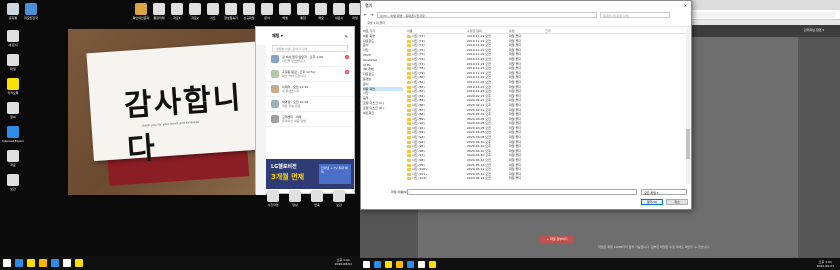 The width and height of the screenshot is (840, 270). What do you see at coordinates (13, 93) in the screenshot?
I see `desktop-icon-label: 카카오톡` at bounding box center [13, 93].